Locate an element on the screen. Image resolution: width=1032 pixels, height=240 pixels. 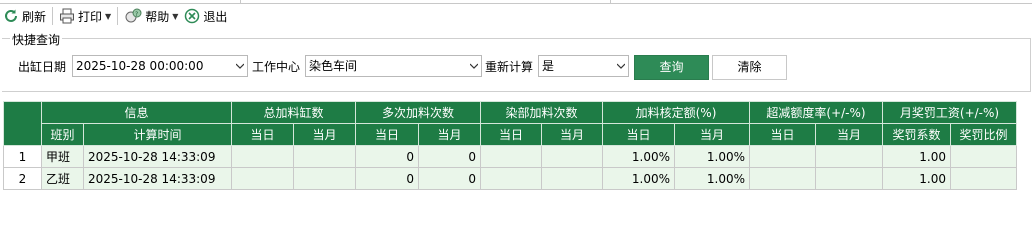
quick-query-title: 快捷查询 is located at coordinates (36, 39).